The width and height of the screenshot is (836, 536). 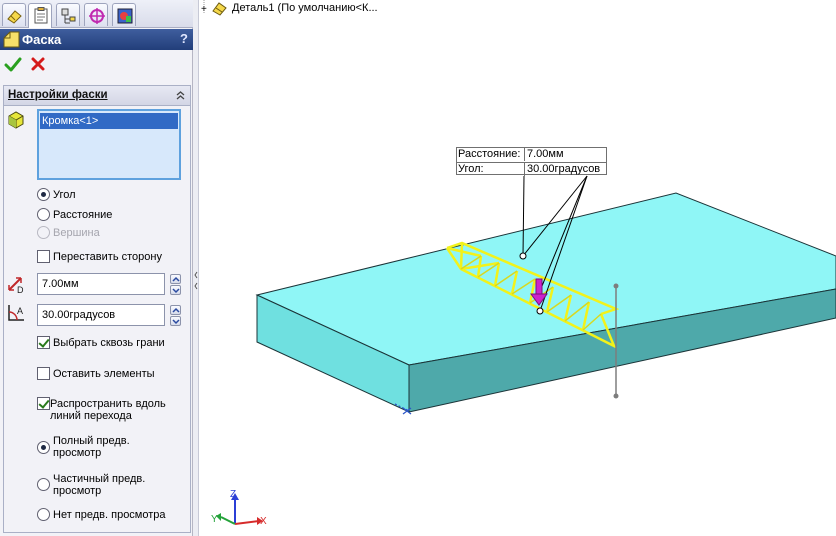 What do you see at coordinates (38, 64) in the screenshot?
I see `cancel-x-icon` at bounding box center [38, 64].